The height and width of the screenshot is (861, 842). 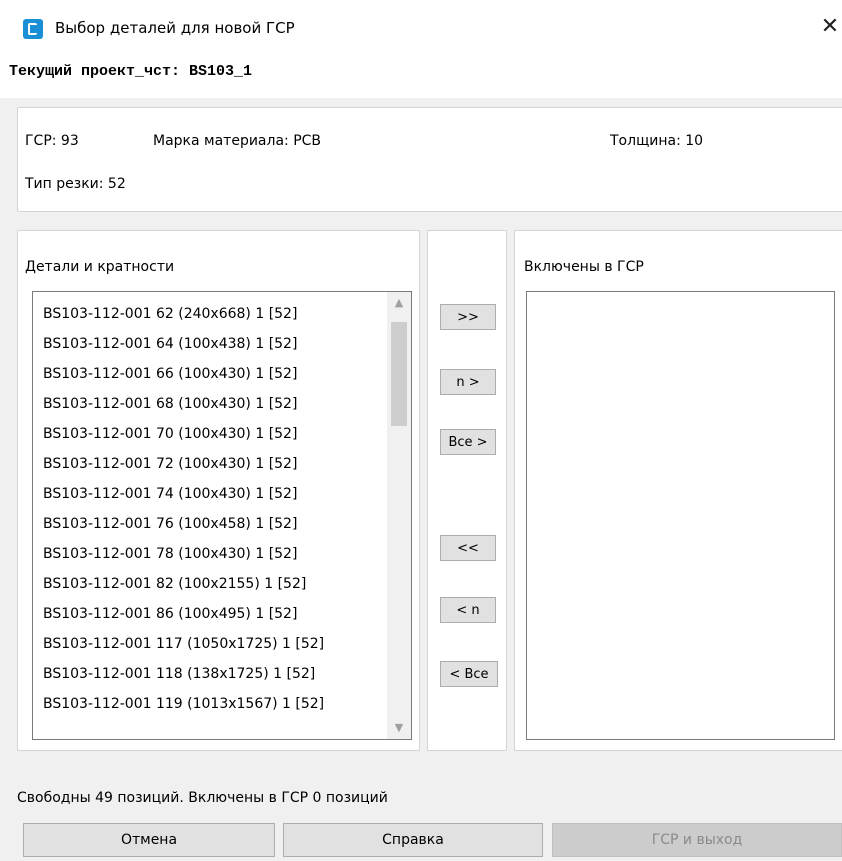 I want to click on cancel-button: Отмена, so click(x=149, y=840).